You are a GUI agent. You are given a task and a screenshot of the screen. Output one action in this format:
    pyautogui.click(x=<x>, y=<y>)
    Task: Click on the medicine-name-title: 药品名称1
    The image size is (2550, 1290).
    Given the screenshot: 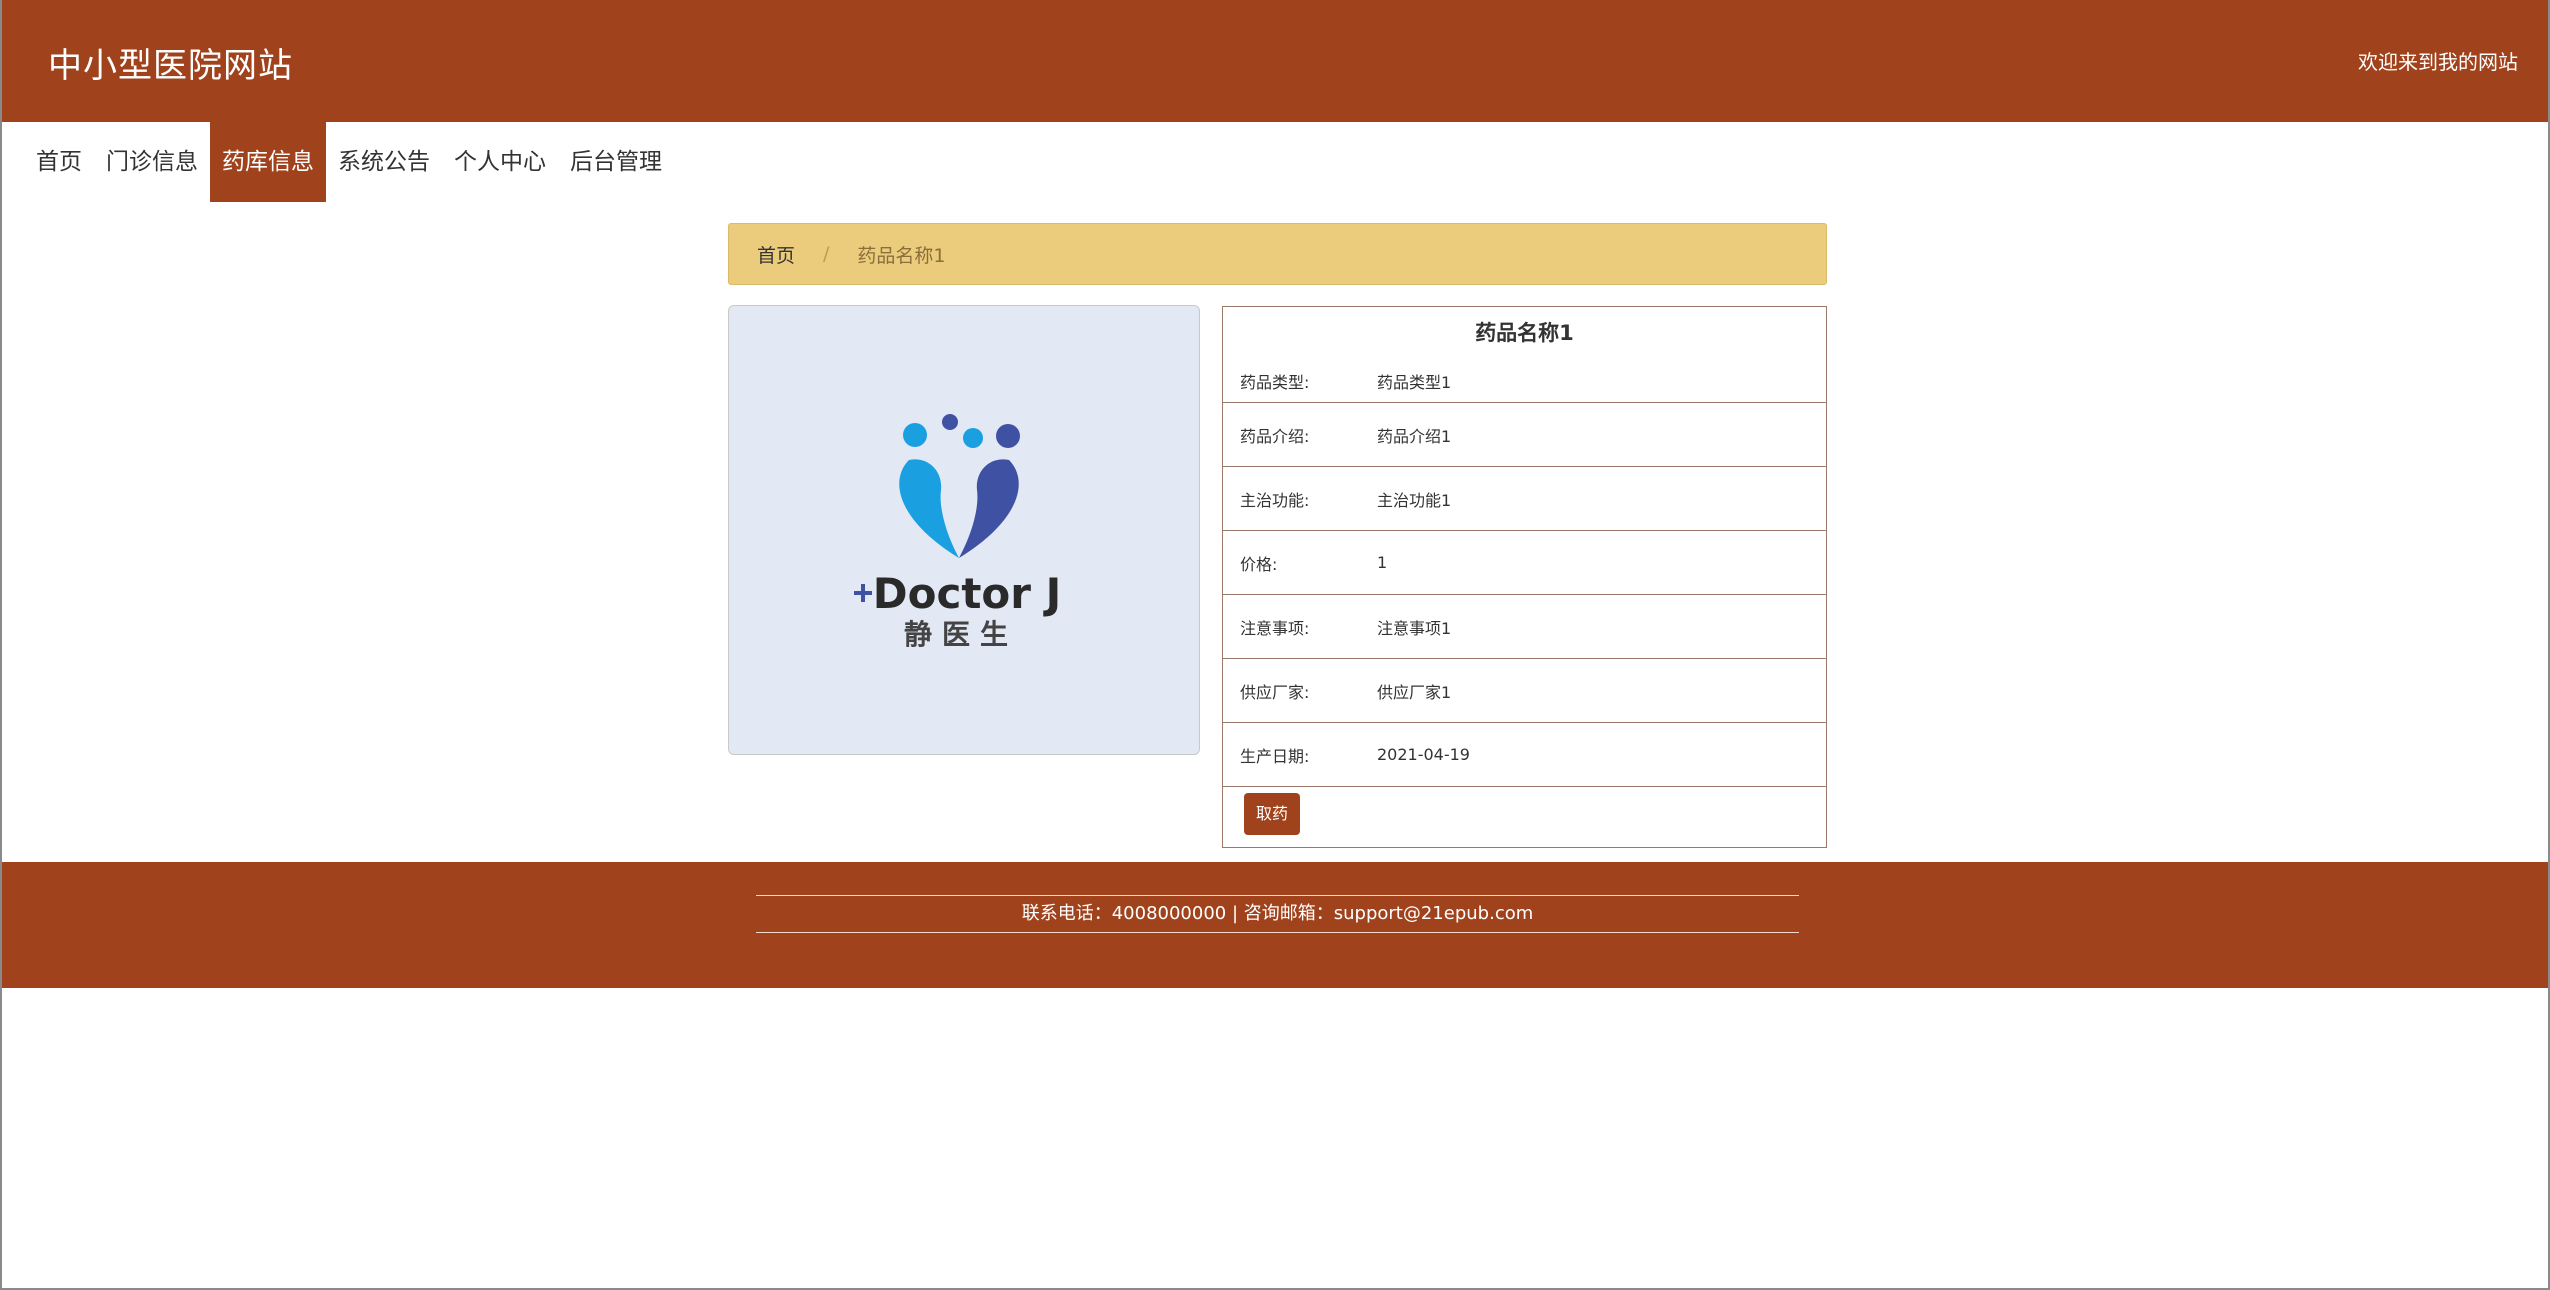 What is the action you would take?
    pyautogui.click(x=1524, y=333)
    